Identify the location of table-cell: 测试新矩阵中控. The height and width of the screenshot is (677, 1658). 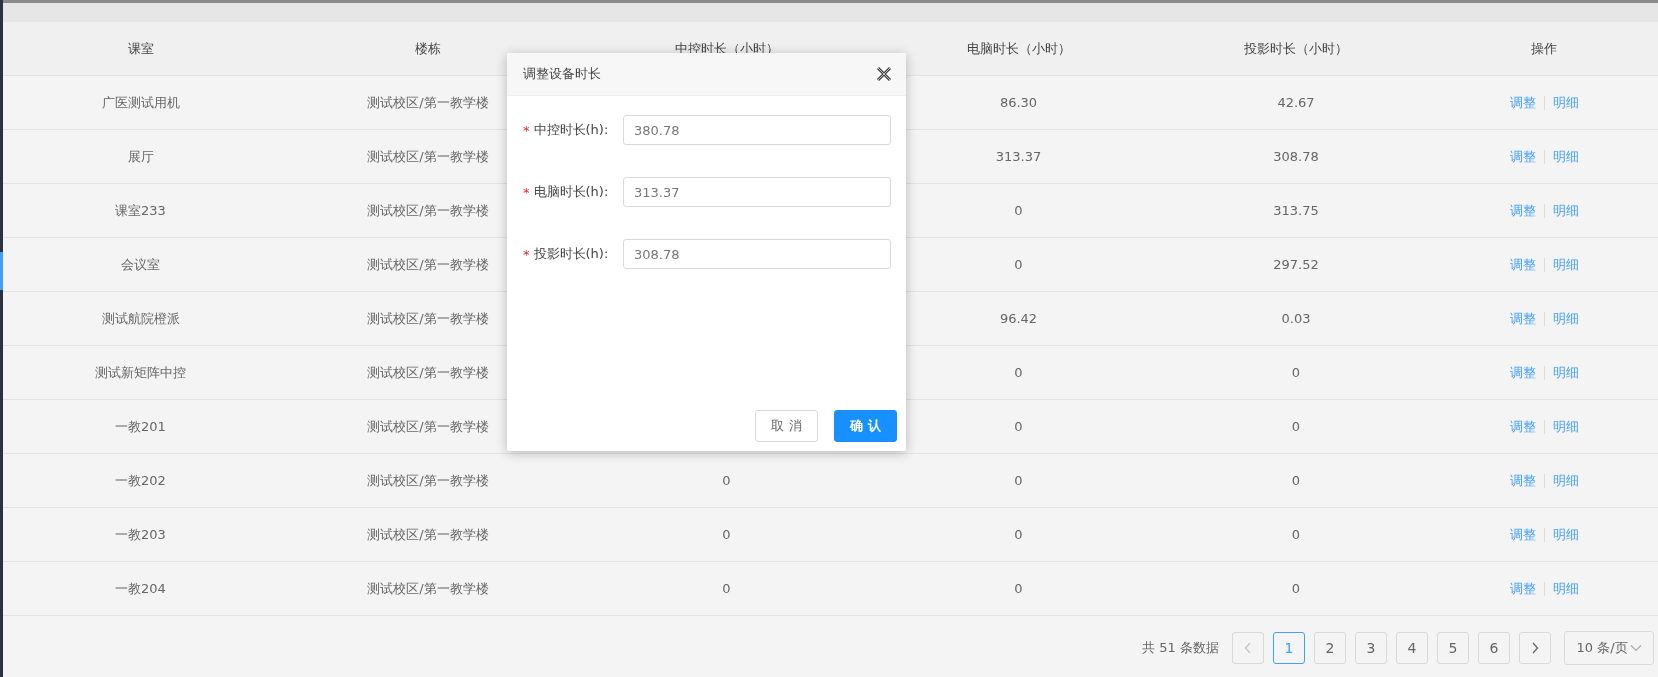
(140, 372).